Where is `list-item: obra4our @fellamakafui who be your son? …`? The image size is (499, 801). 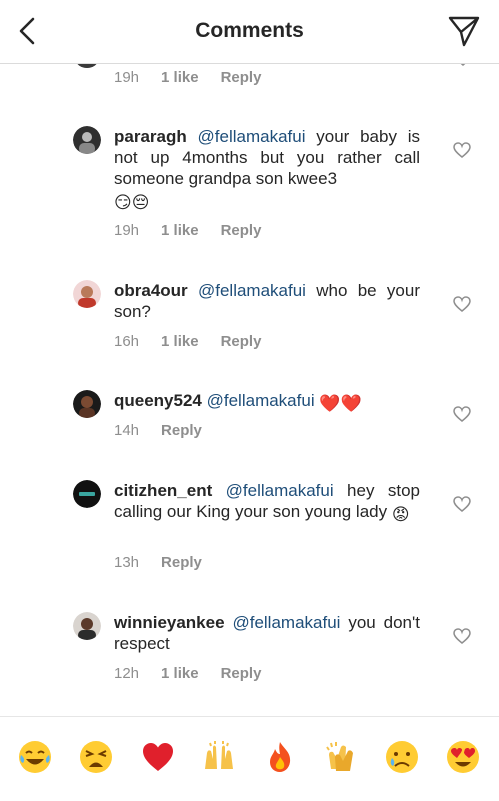 list-item: obra4our @fellamakafui who be your son? … is located at coordinates (249, 320).